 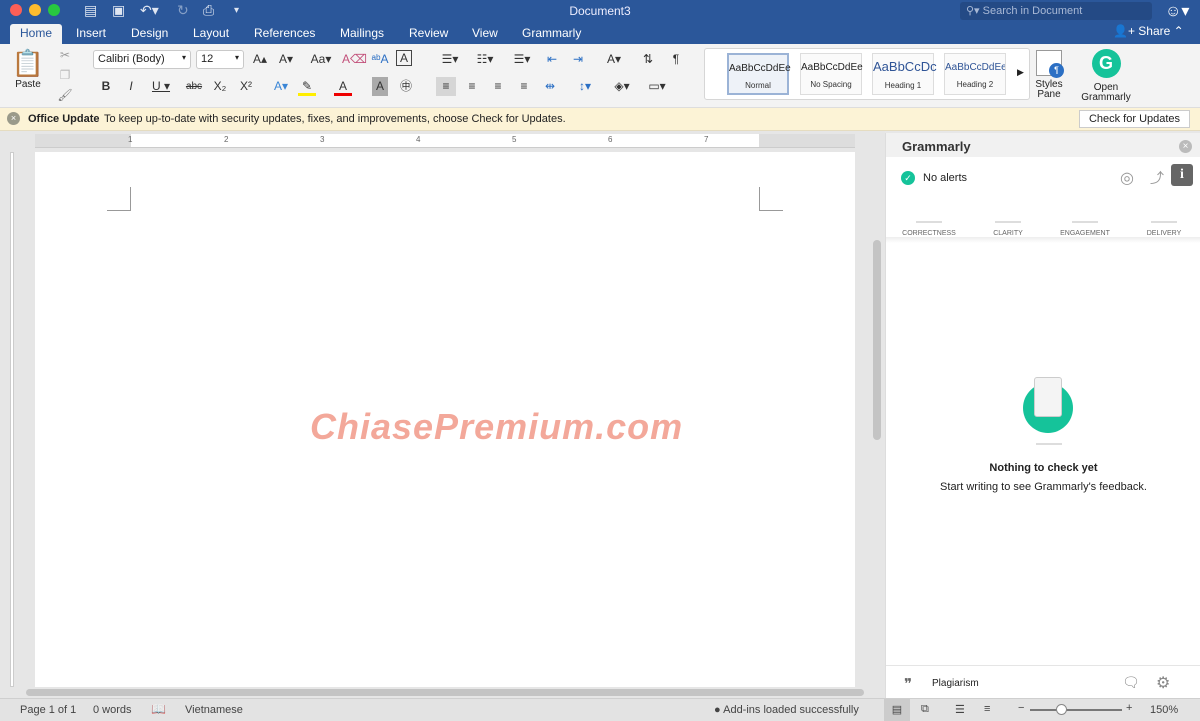 I want to click on feedback-icon: 🗨, so click(x=1131, y=682).